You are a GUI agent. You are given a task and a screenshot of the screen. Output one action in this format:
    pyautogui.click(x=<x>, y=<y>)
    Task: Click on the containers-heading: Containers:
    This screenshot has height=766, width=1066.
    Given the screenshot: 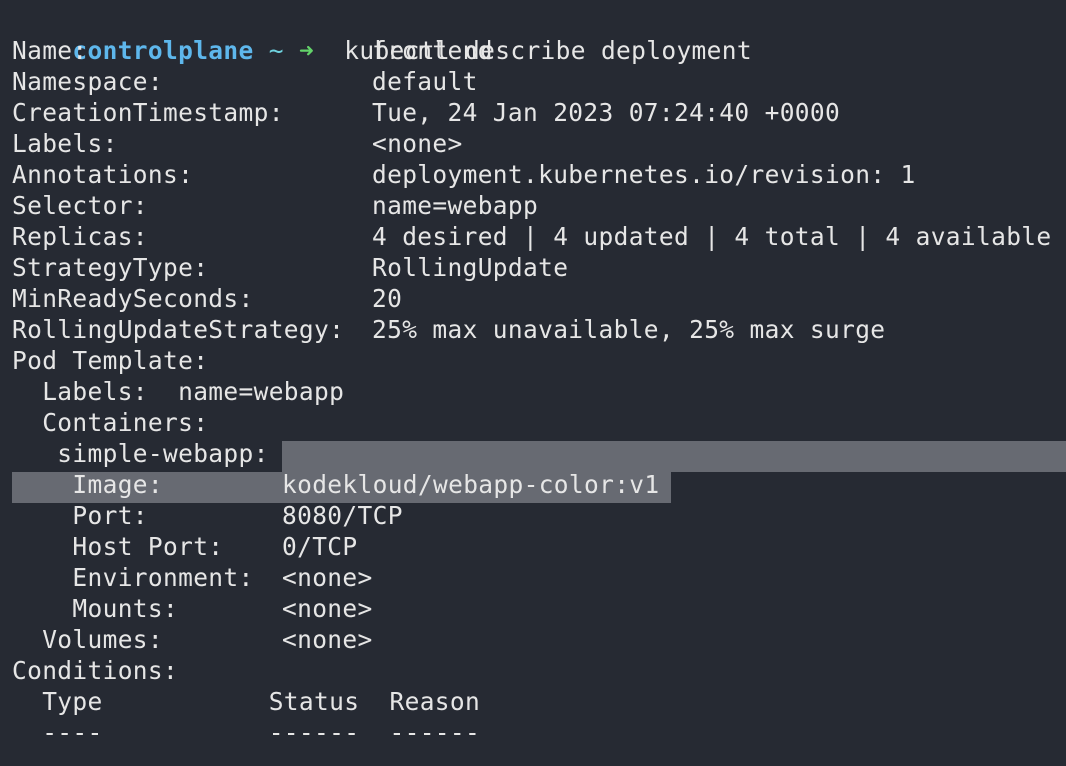 What is the action you would take?
    pyautogui.click(x=110, y=422)
    